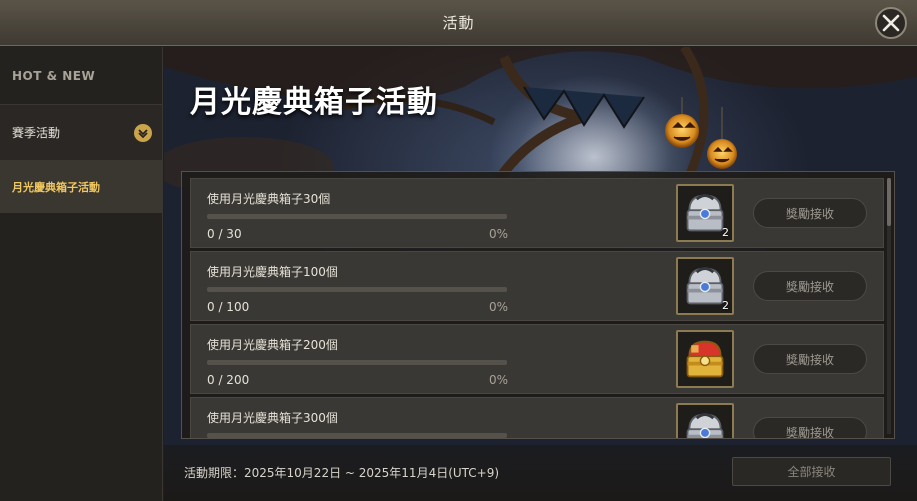 The image size is (917, 501). I want to click on window-title: 活動, so click(458, 23).